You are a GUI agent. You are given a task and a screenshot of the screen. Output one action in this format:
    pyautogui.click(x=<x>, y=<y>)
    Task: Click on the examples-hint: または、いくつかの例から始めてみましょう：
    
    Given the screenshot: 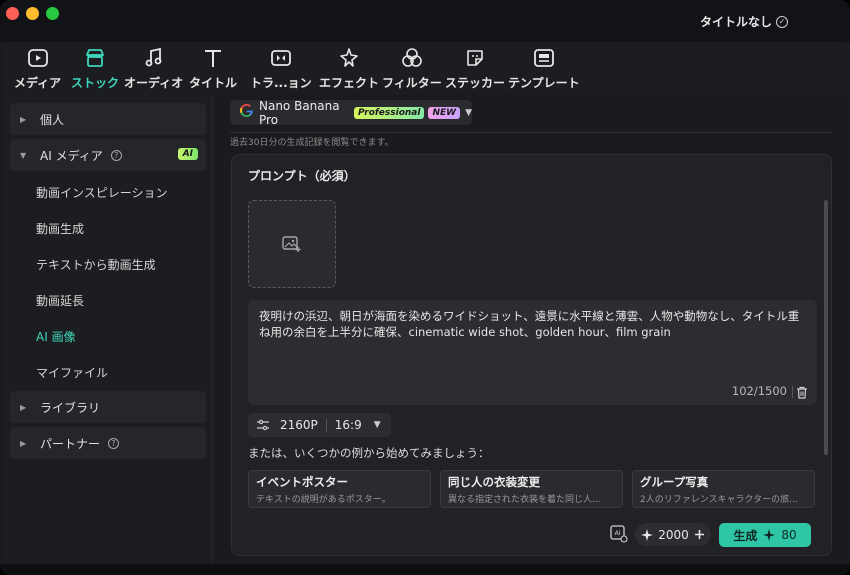 What is the action you would take?
    pyautogui.click(x=369, y=453)
    